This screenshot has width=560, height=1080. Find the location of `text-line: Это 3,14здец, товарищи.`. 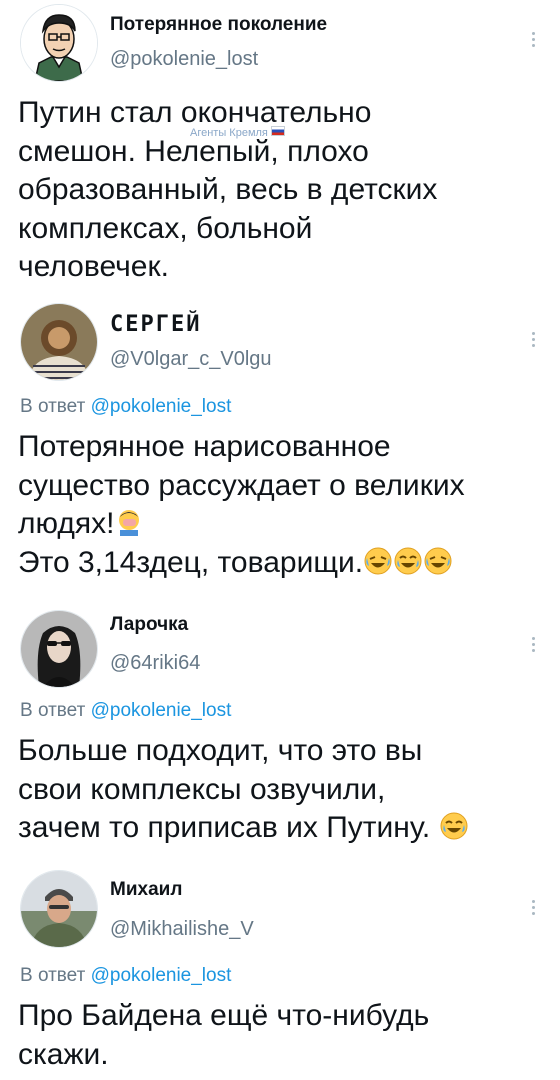

text-line: Это 3,14здец, товарищи. is located at coordinates (280, 563).